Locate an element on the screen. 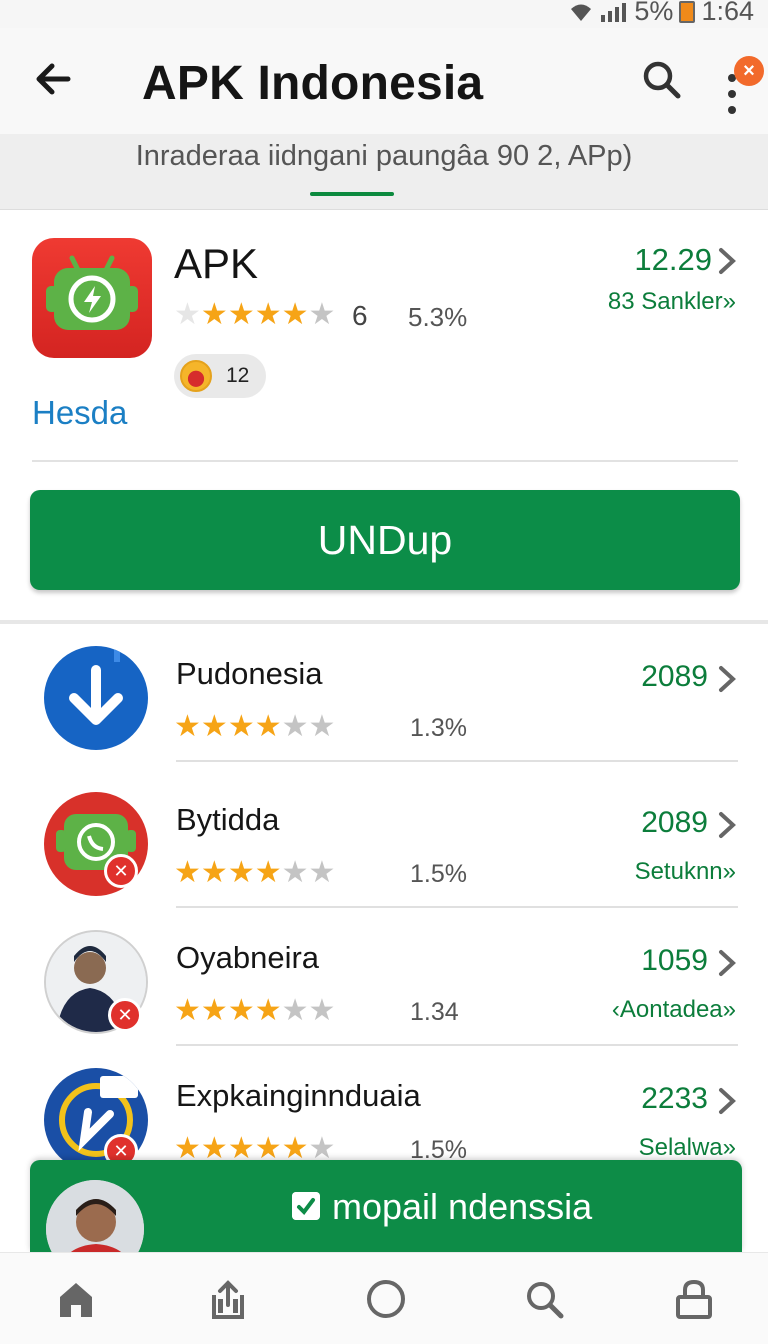 Image resolution: width=768 pixels, height=1344 pixels. app-bar: APK Indonesia × is located at coordinates (384, 81).